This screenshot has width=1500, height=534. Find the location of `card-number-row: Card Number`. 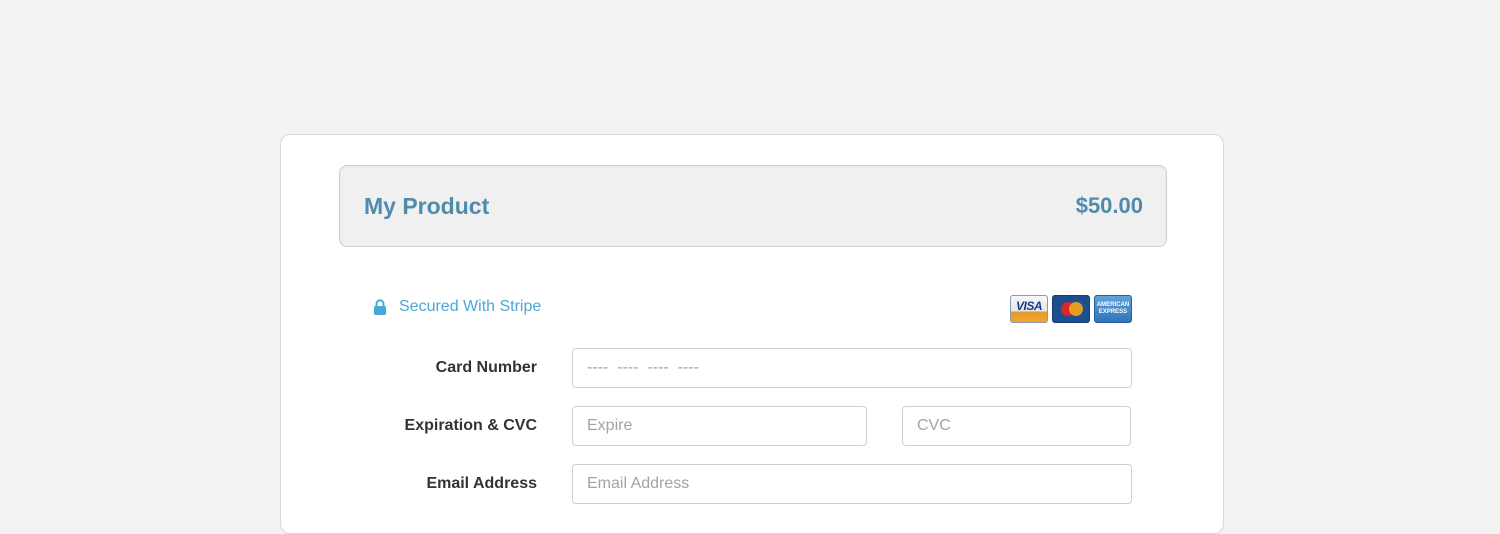

card-number-row: Card Number is located at coordinates (753, 368).